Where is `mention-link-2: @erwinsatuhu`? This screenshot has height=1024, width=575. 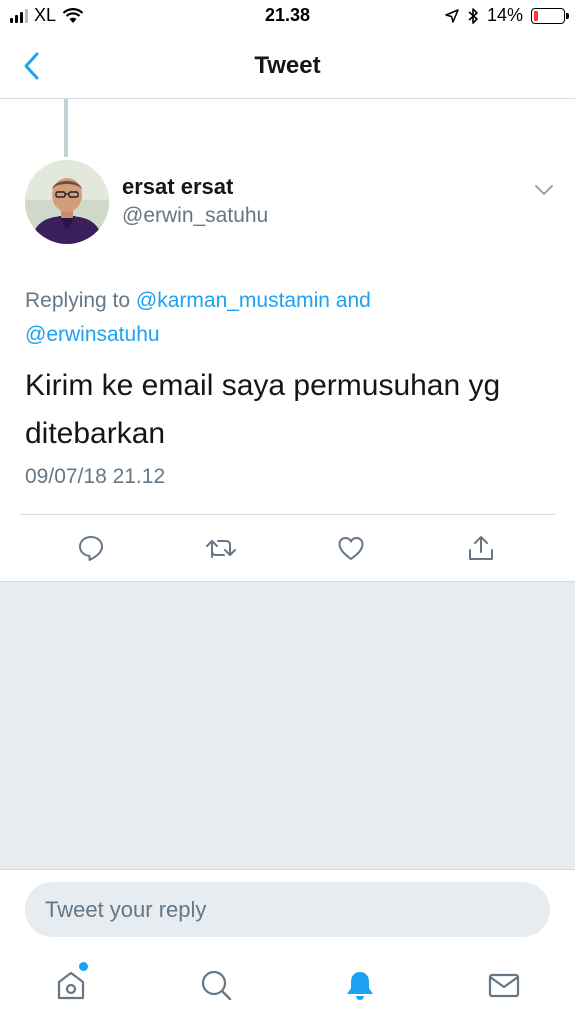
mention-link-2: @erwinsatuhu is located at coordinates (92, 334).